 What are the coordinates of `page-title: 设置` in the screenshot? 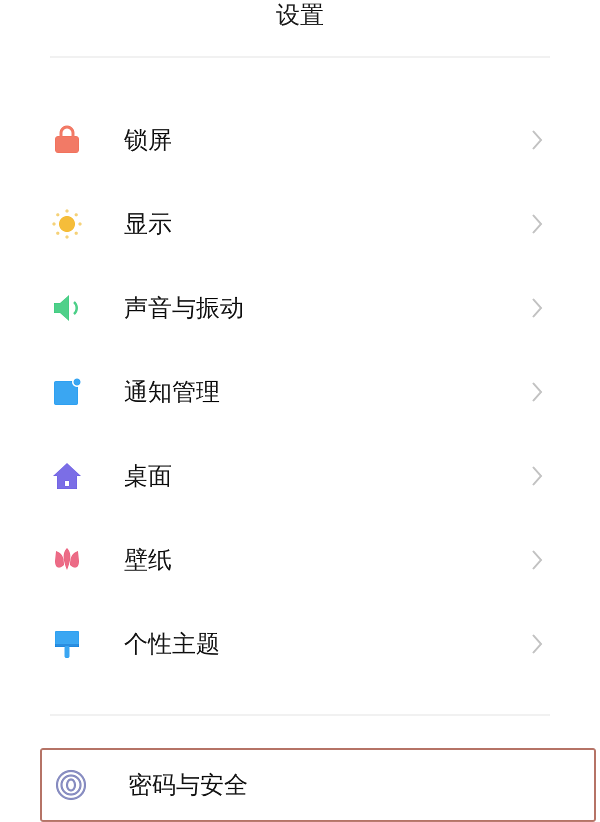 It's located at (300, 15).